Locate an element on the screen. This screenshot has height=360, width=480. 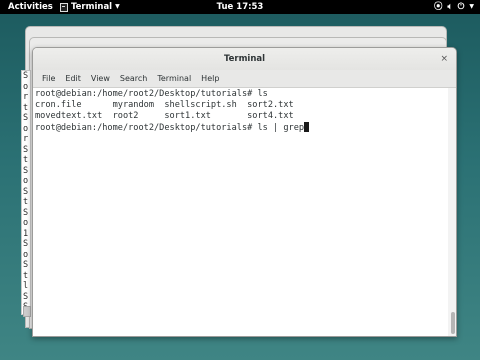
background-terminal-content: SortSorStSoStSo1SoStlSS is located at coordinates (26, 192).